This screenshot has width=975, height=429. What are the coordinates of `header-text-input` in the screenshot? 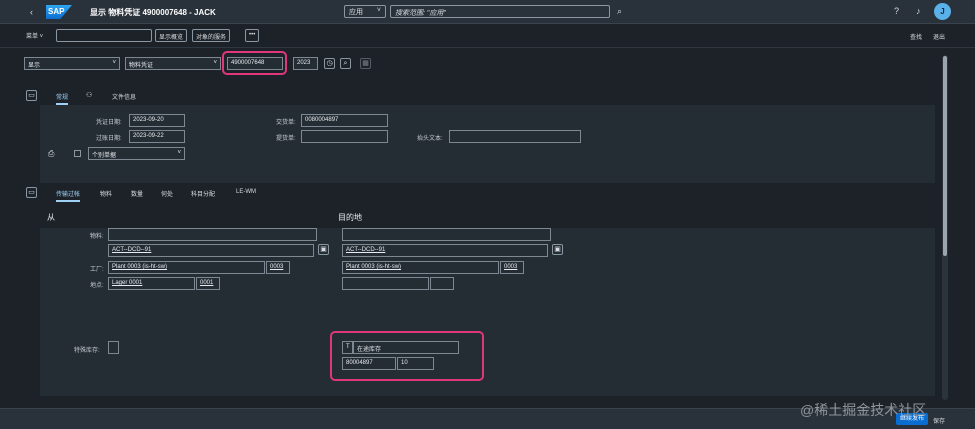 It's located at (515, 136).